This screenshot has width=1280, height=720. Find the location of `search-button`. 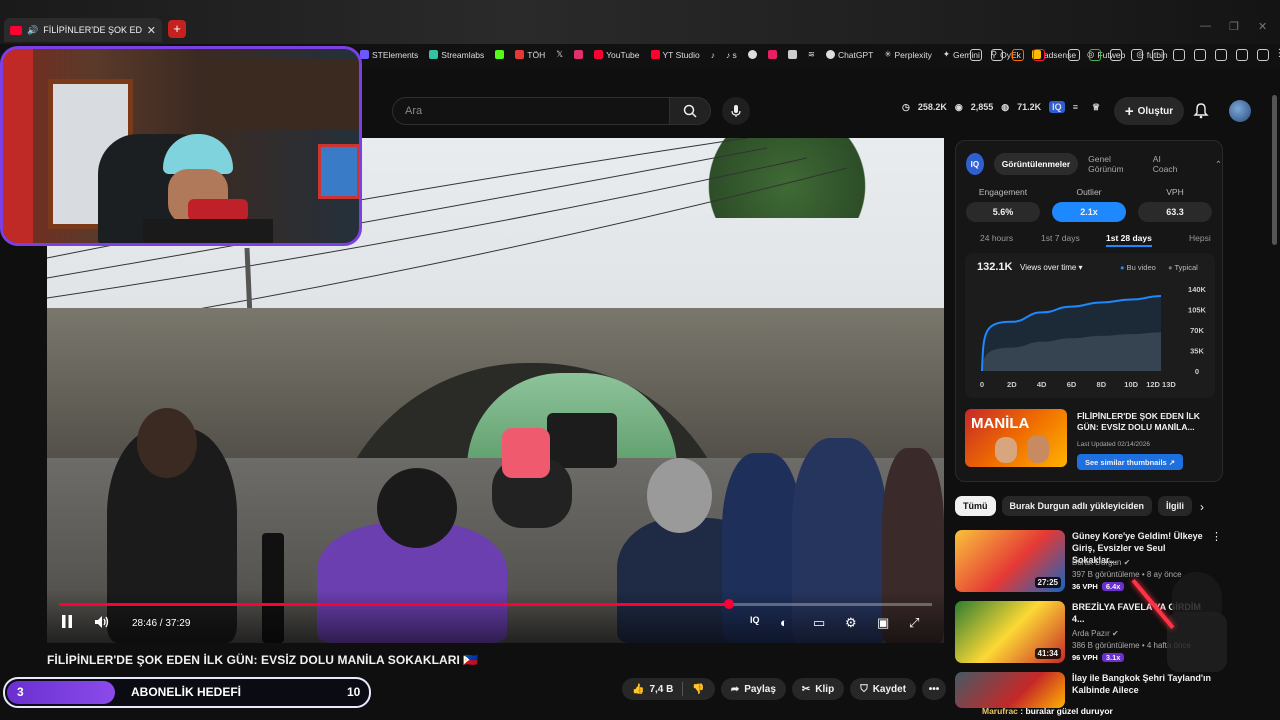

search-button is located at coordinates (690, 111).